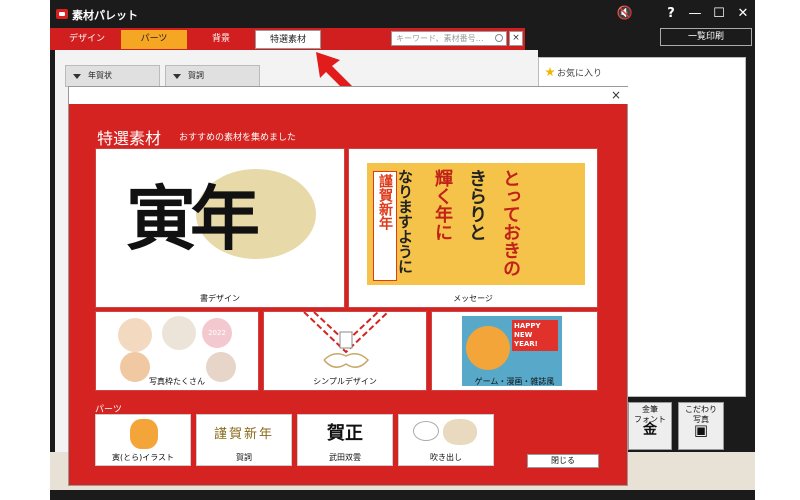 Image resolution: width=800 pixels, height=500 pixels. I want to click on tab-background: 背景, so click(221, 39).